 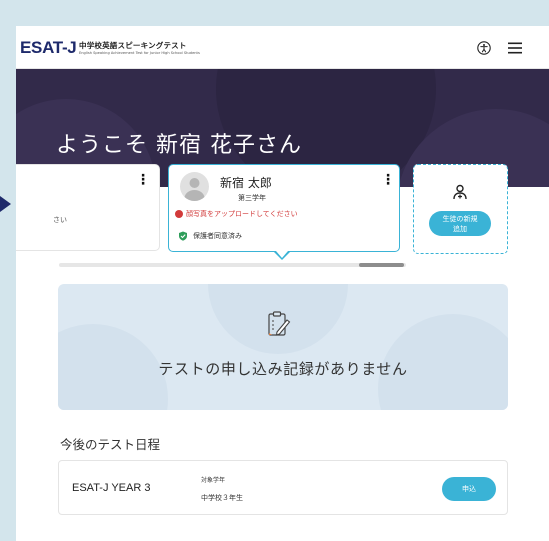 I want to click on consent-status: 保護者同意済み, so click(x=210, y=236).